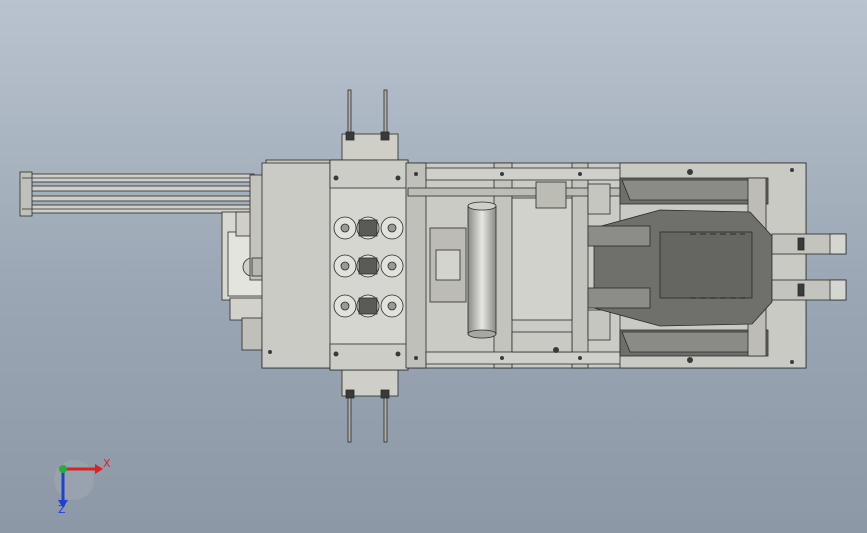 Image resolution: width=867 pixels, height=533 pixels. Describe the element at coordinates (137, 194) in the screenshot. I see `guide-rods-left` at that location.